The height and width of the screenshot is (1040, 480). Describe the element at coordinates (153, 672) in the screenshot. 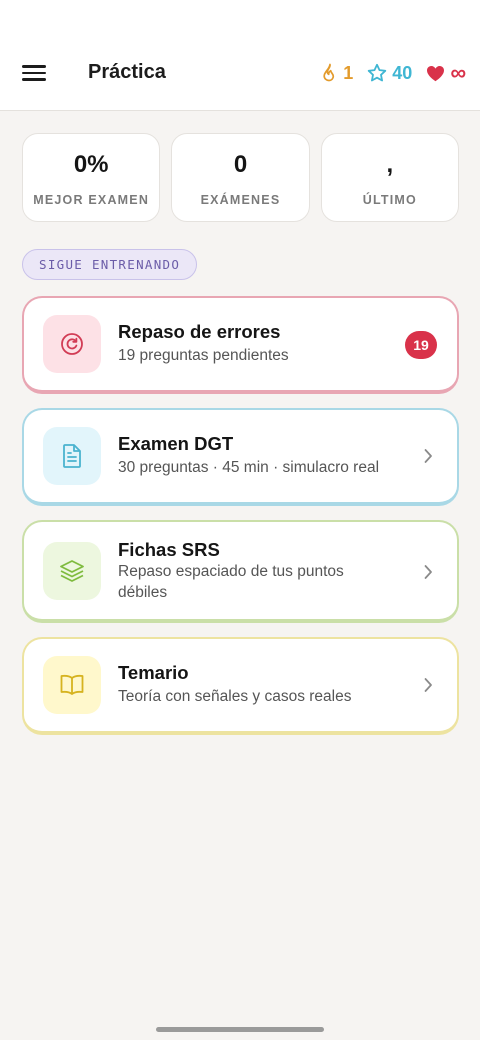

I see `card-title: Temario` at that location.